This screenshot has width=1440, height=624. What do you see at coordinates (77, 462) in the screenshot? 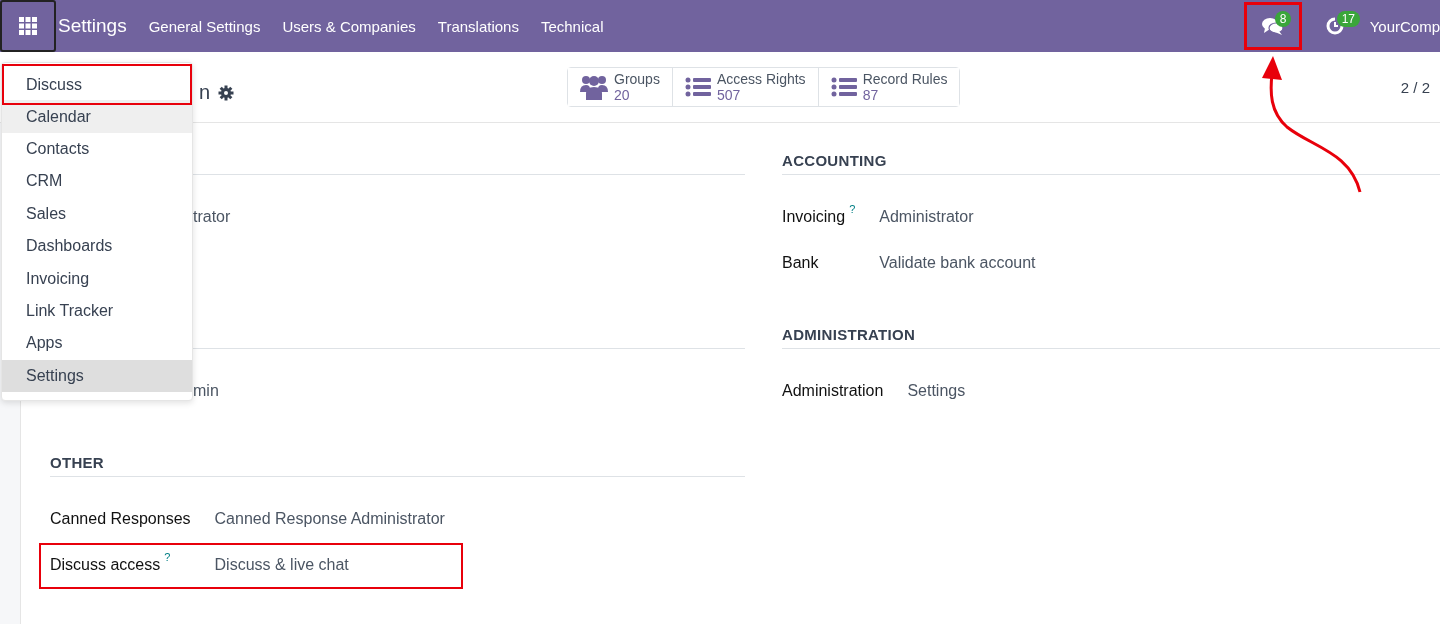
I see `section-heading: OTHER` at bounding box center [77, 462].